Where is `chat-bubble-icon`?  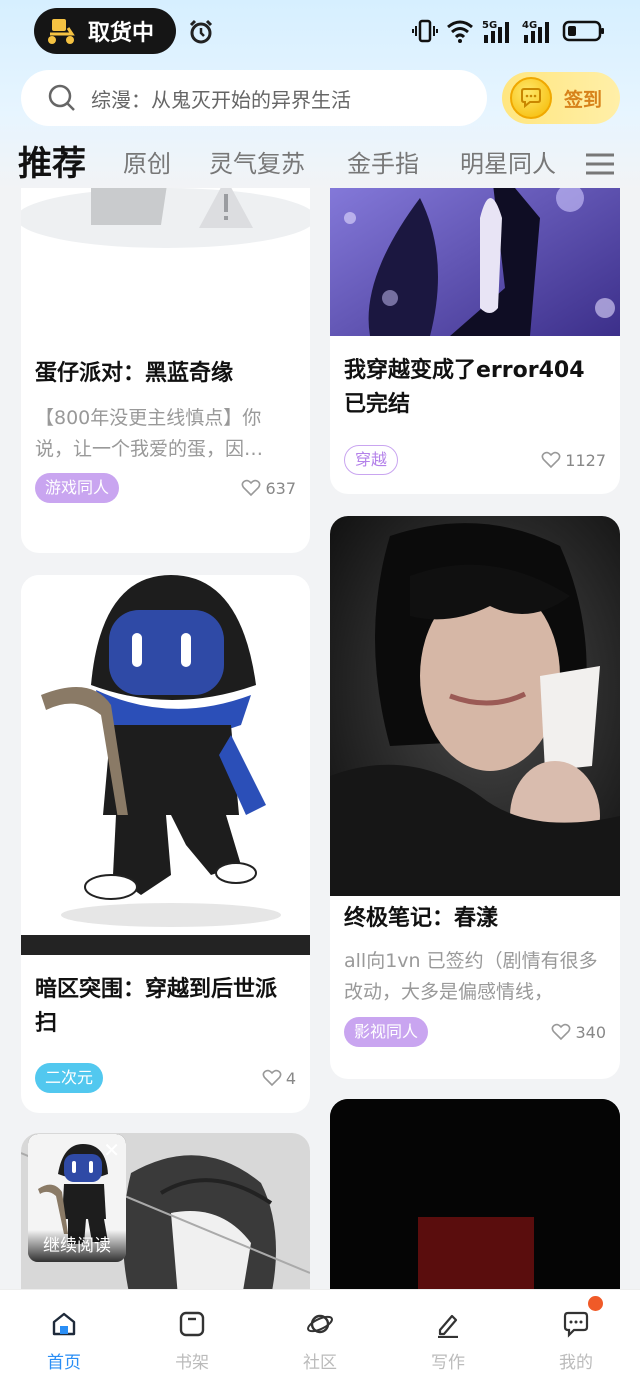 chat-bubble-icon is located at coordinates (576, 1324).